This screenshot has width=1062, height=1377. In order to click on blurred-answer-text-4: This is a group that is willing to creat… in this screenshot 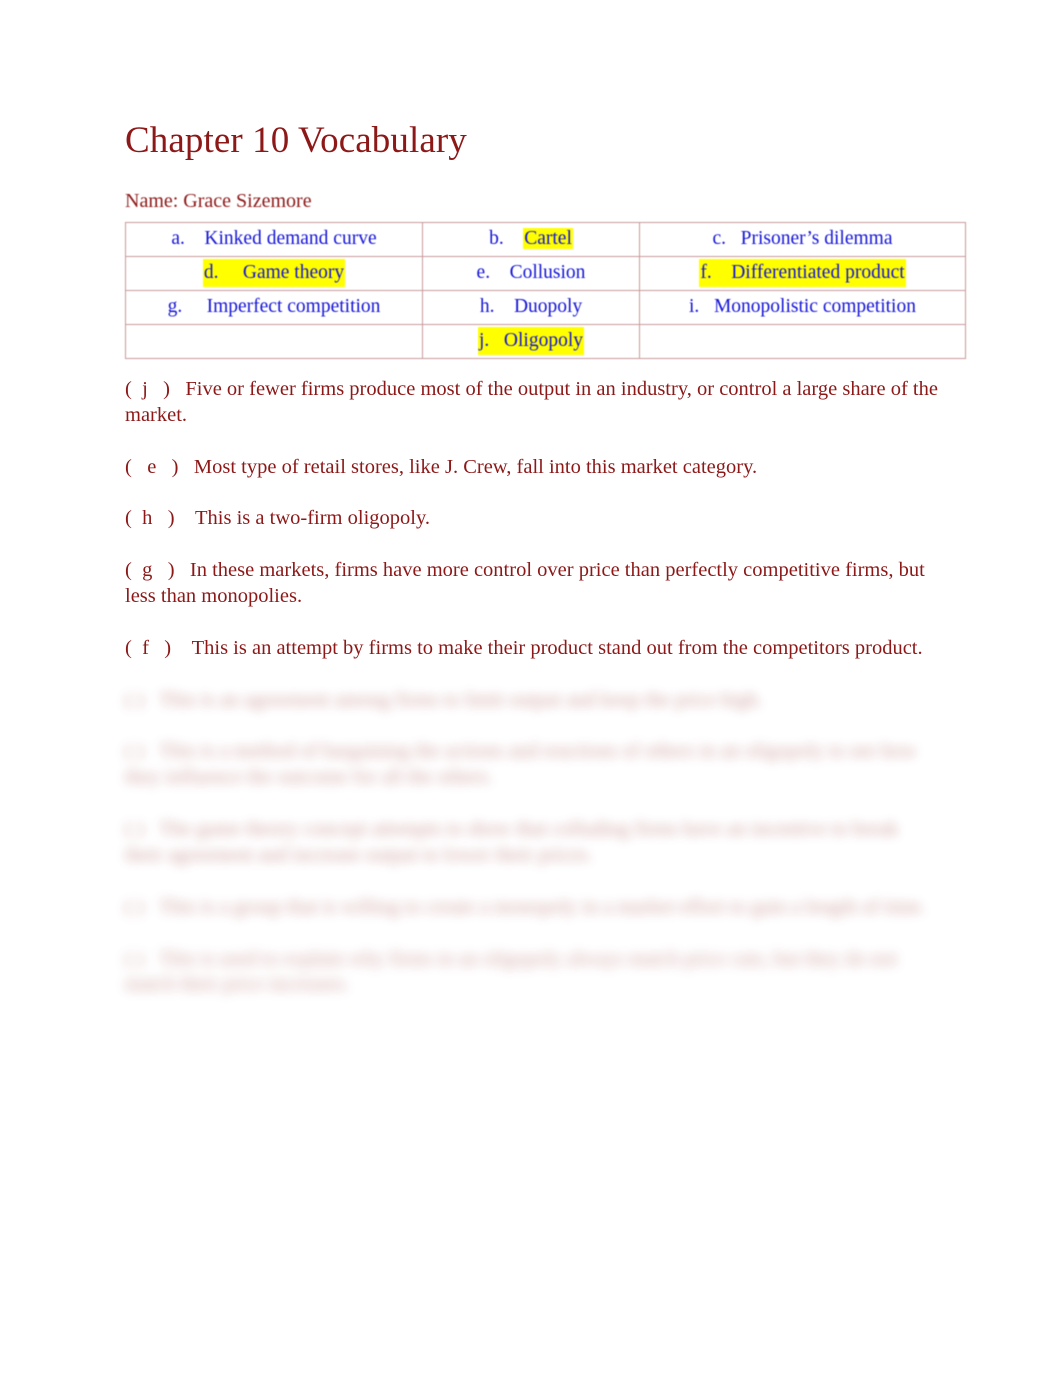, I will do `click(542, 906)`.